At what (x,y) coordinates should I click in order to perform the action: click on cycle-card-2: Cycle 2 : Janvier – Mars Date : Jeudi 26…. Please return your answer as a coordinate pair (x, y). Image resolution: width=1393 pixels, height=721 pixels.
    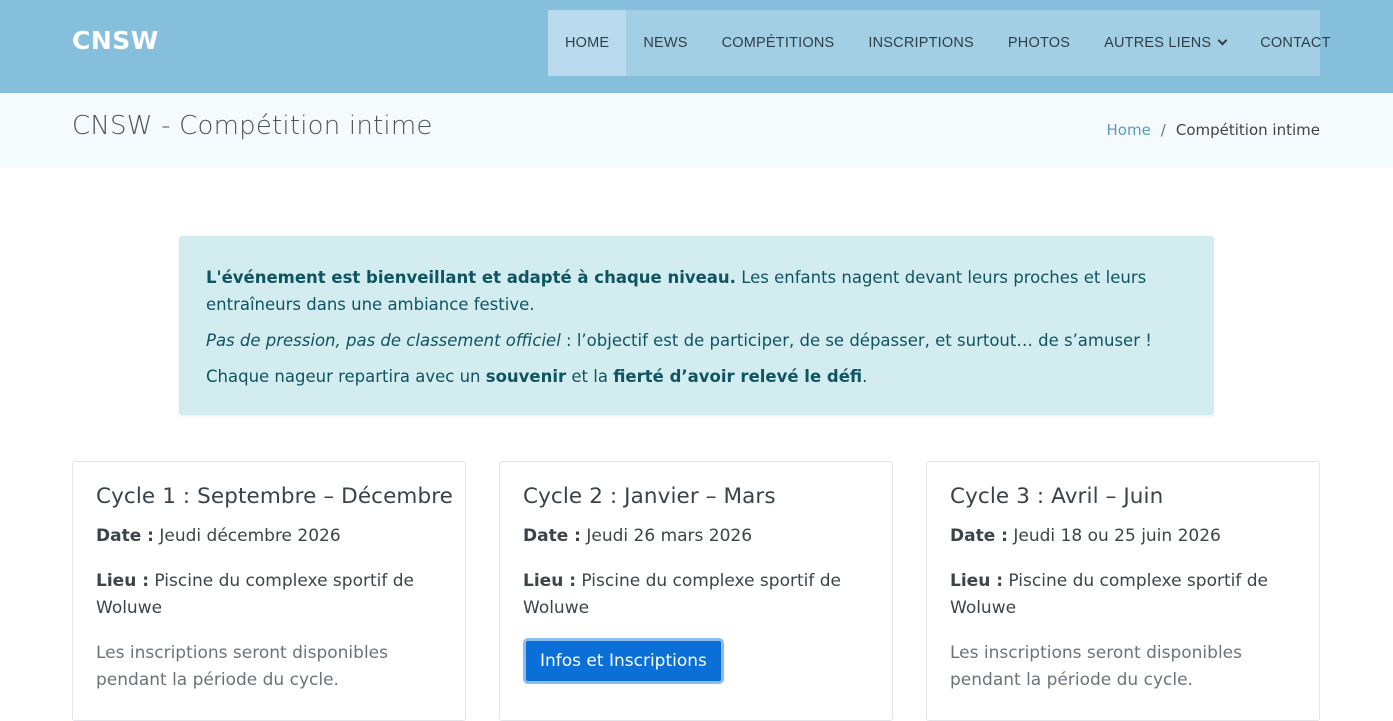
    Looking at the image, I should click on (696, 591).